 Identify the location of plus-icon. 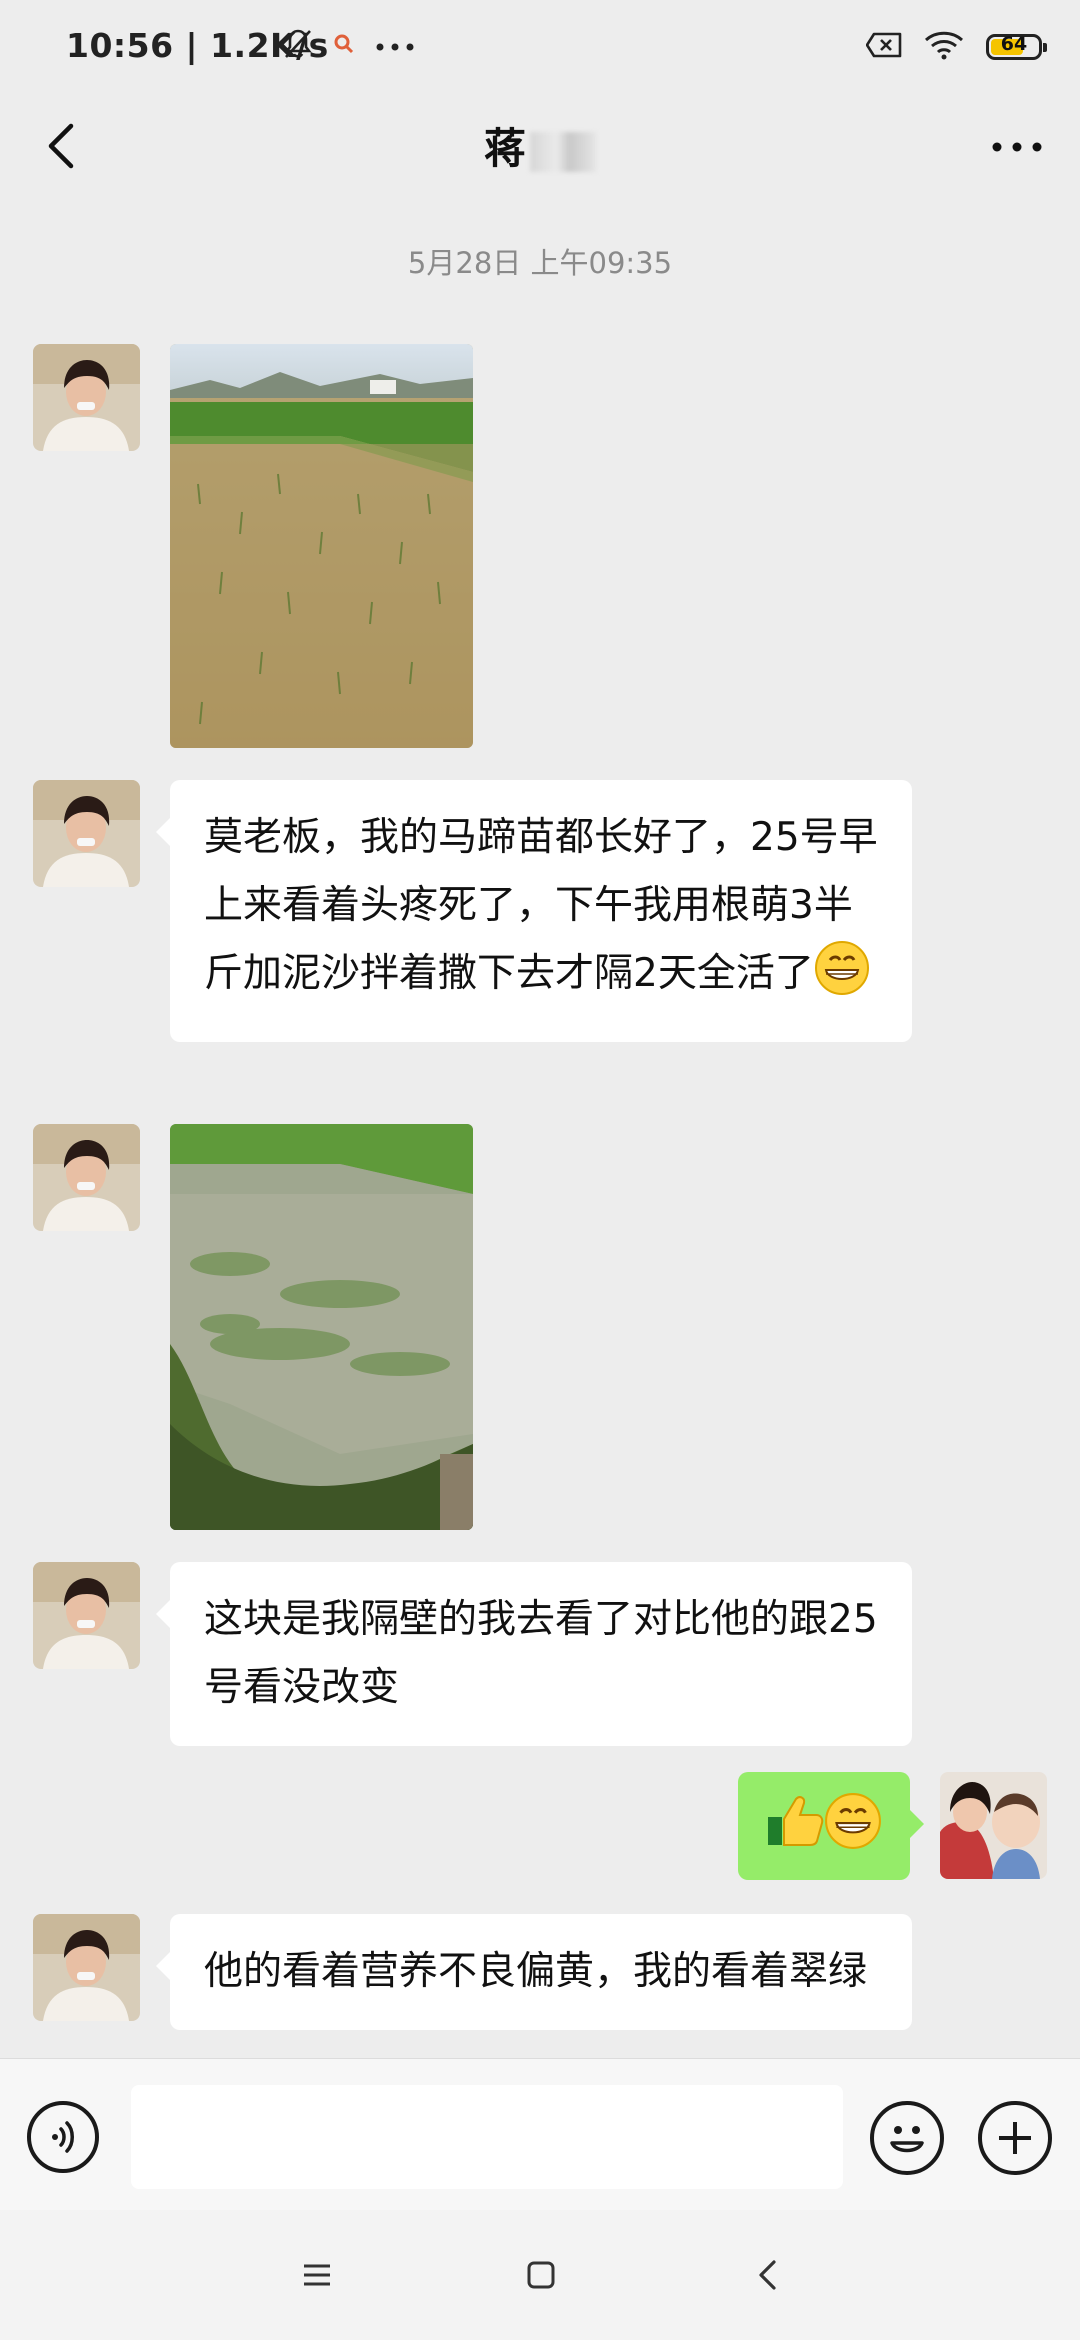
(1015, 2138).